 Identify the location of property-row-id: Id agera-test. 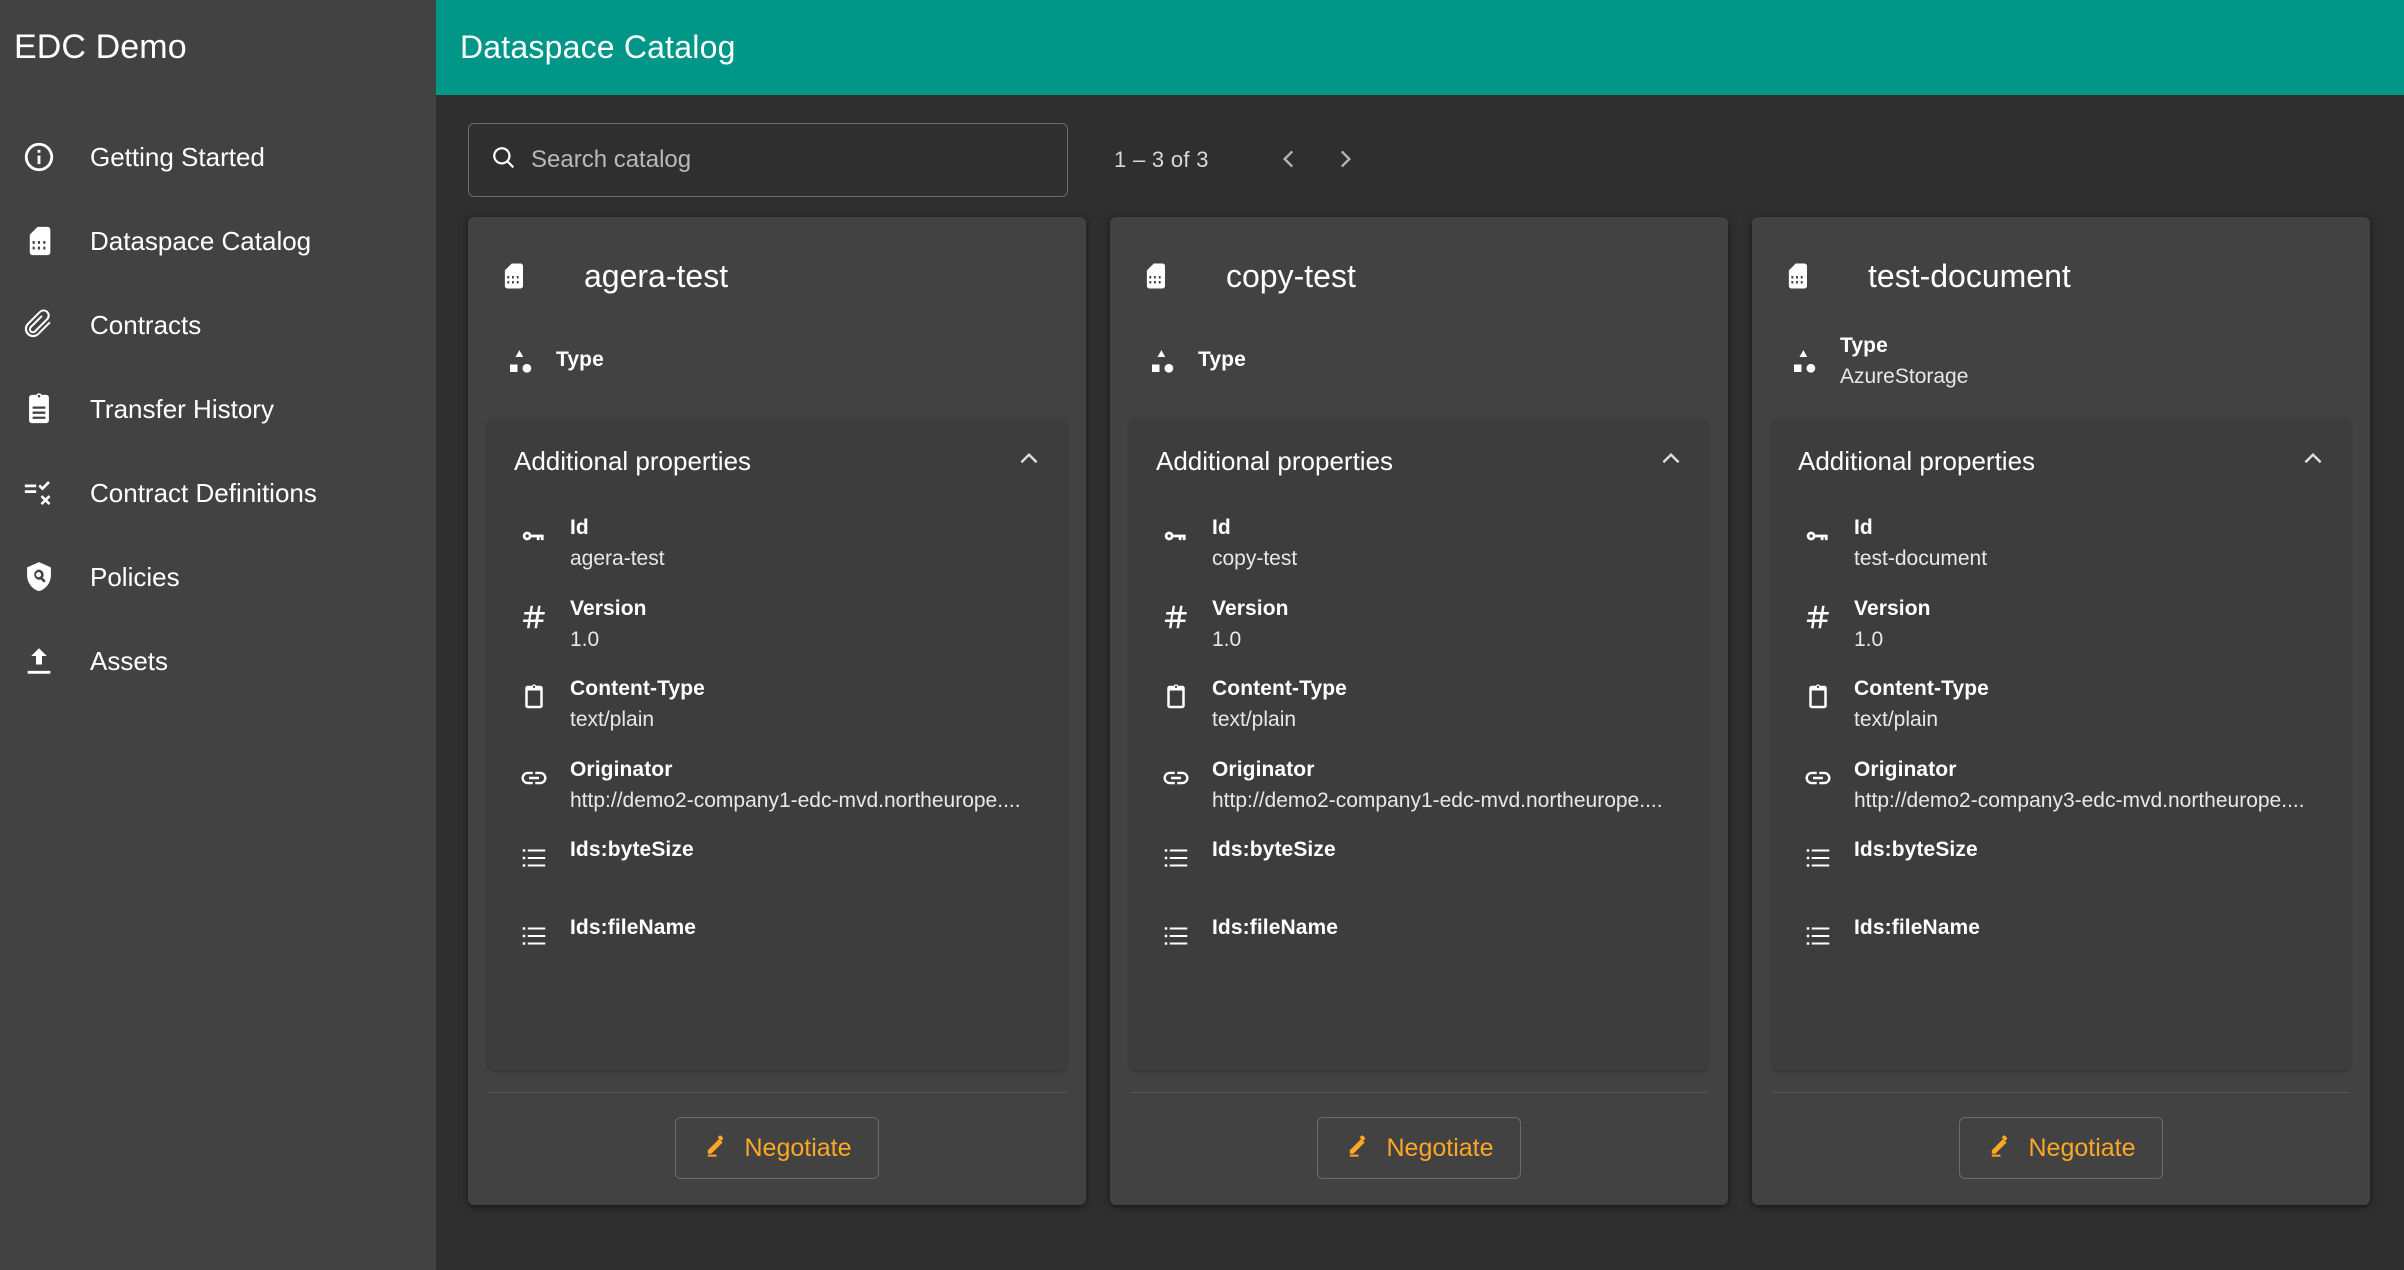
(777, 544).